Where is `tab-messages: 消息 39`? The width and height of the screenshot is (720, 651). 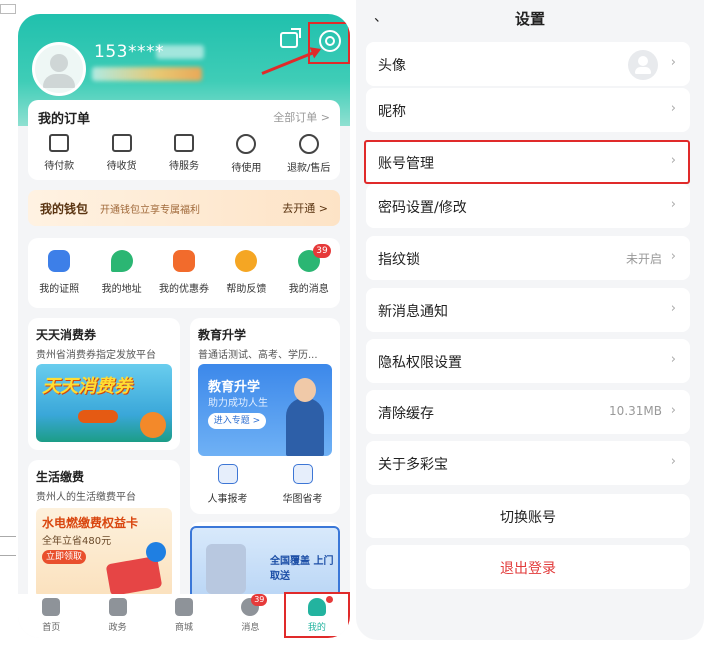 tab-messages: 消息 39 is located at coordinates (250, 616).